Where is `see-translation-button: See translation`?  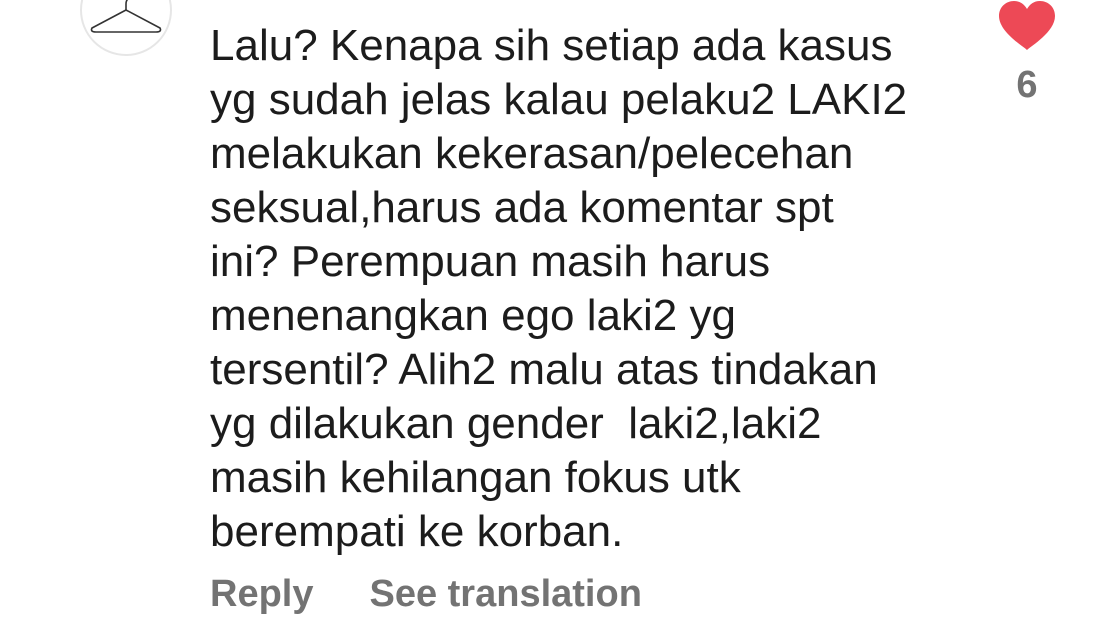
see-translation-button: See translation is located at coordinates (505, 594).